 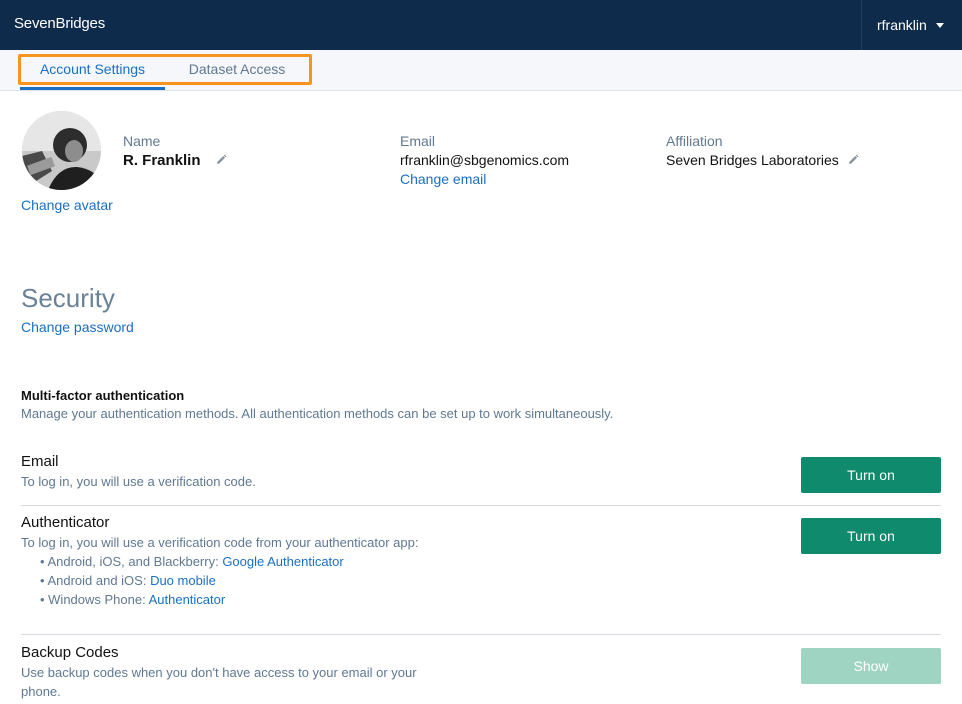 What do you see at coordinates (59, 23) in the screenshot?
I see `brand-logo: SevenBridges` at bounding box center [59, 23].